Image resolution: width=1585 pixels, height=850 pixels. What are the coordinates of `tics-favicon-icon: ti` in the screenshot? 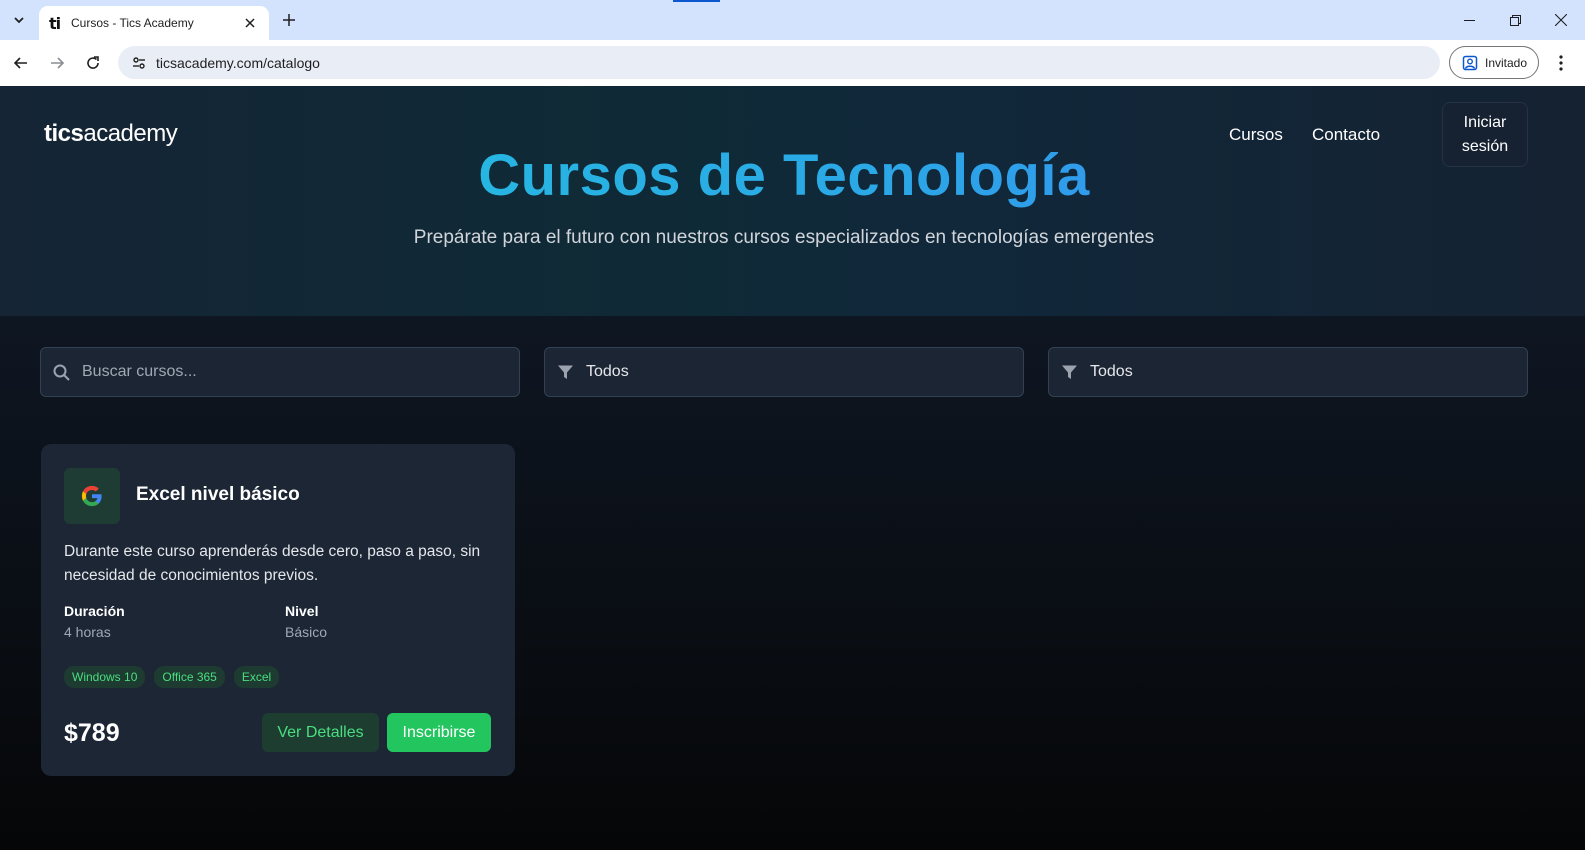 It's located at (55, 23).